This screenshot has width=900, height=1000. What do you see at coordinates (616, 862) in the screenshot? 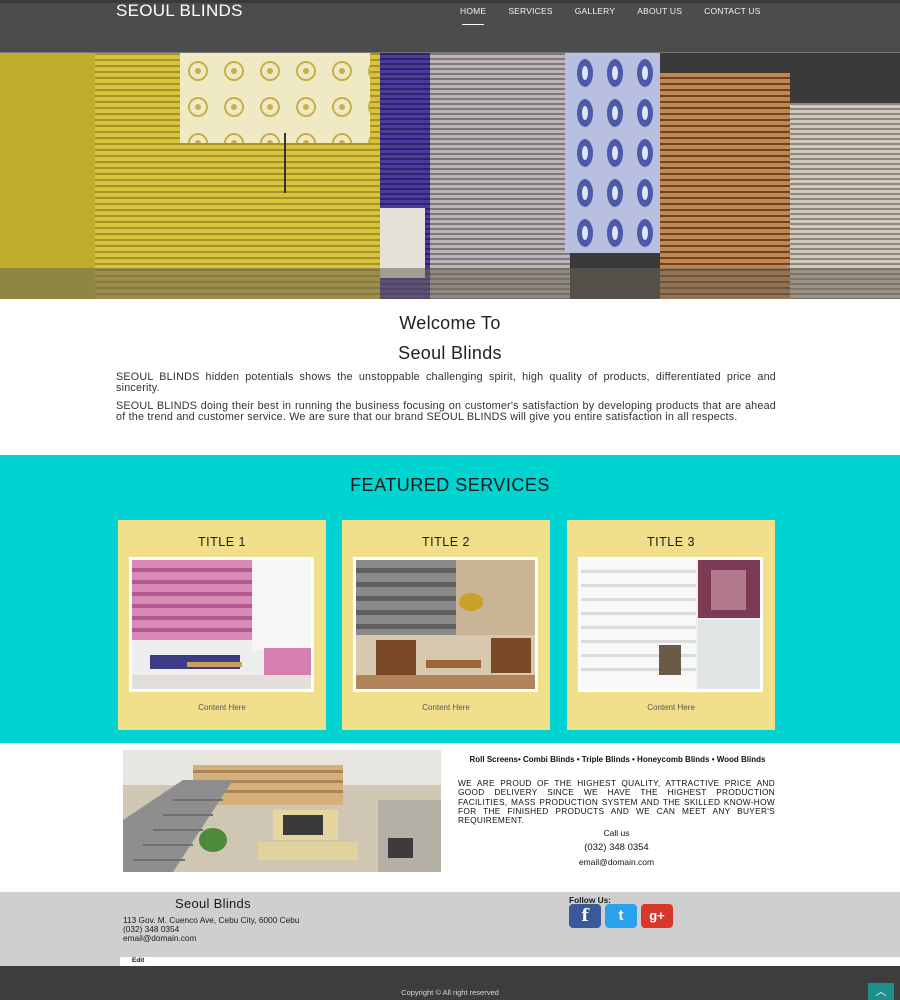
I see `promo-email: email@domain.com` at bounding box center [616, 862].